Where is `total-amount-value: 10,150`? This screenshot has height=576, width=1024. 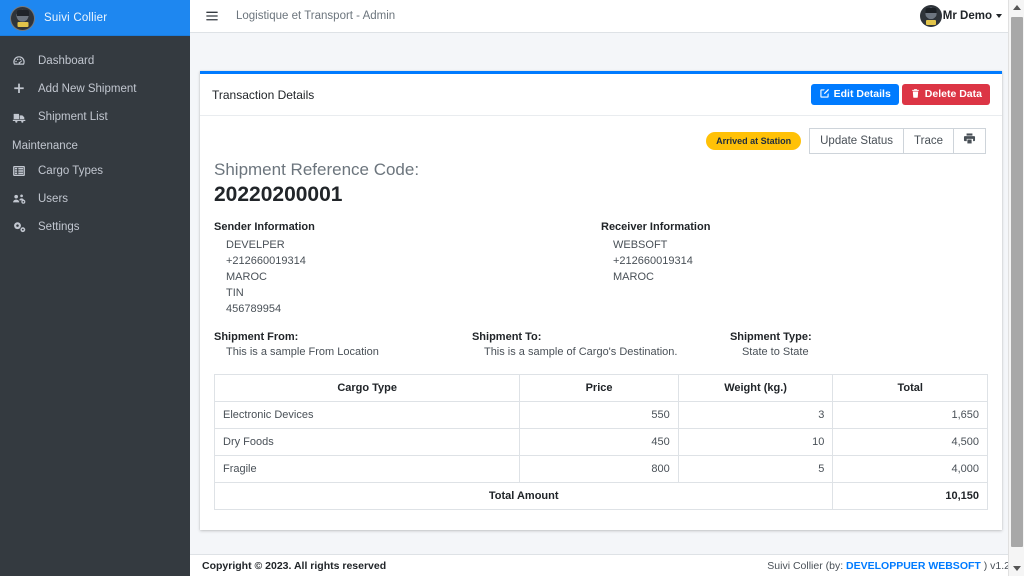
total-amount-value: 10,150 is located at coordinates (910, 496).